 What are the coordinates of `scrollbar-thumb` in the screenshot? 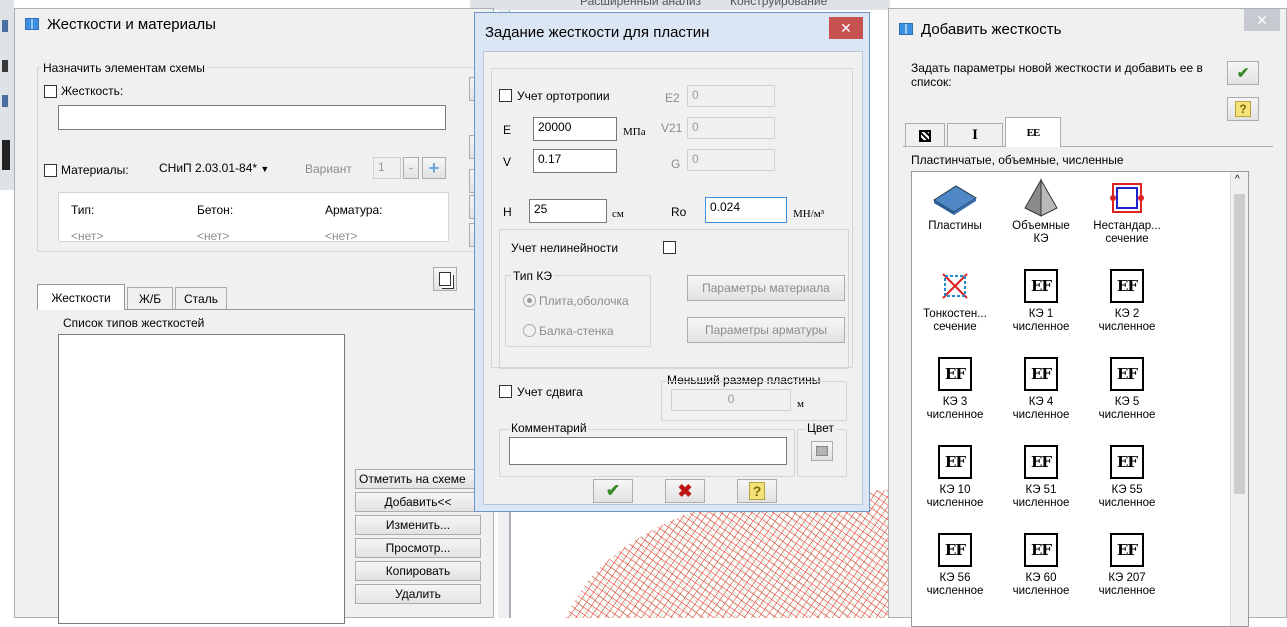 It's located at (1239, 344).